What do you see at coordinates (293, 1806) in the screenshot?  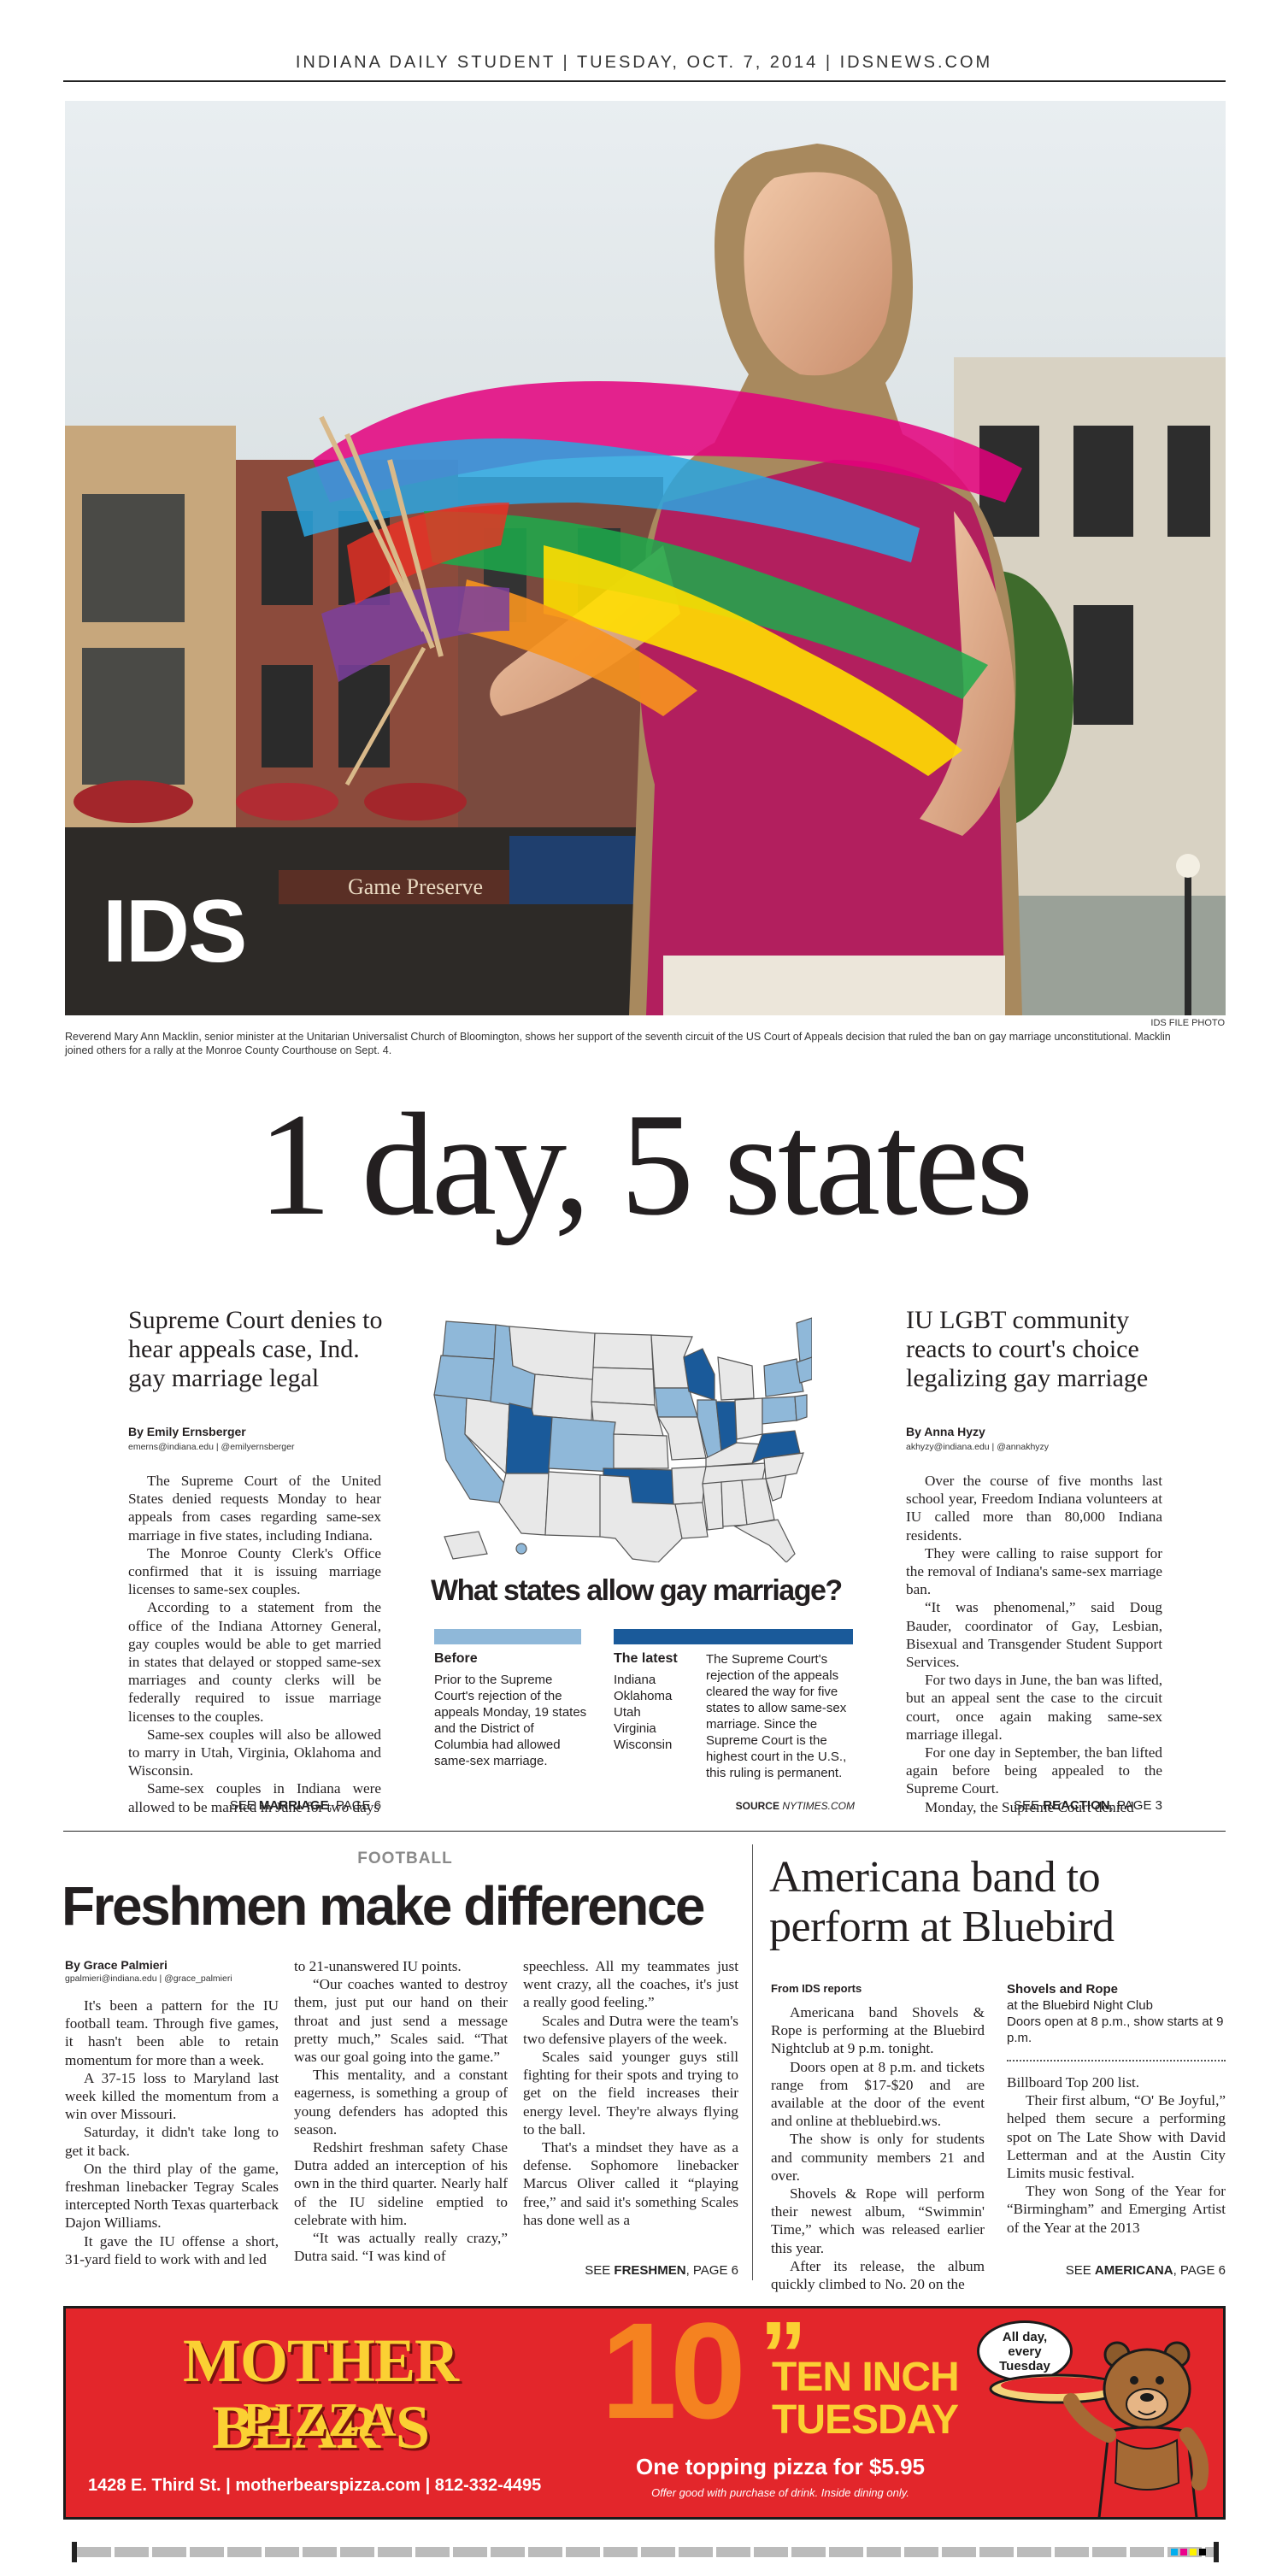 I see `jump-keyword: MARRIAGE` at bounding box center [293, 1806].